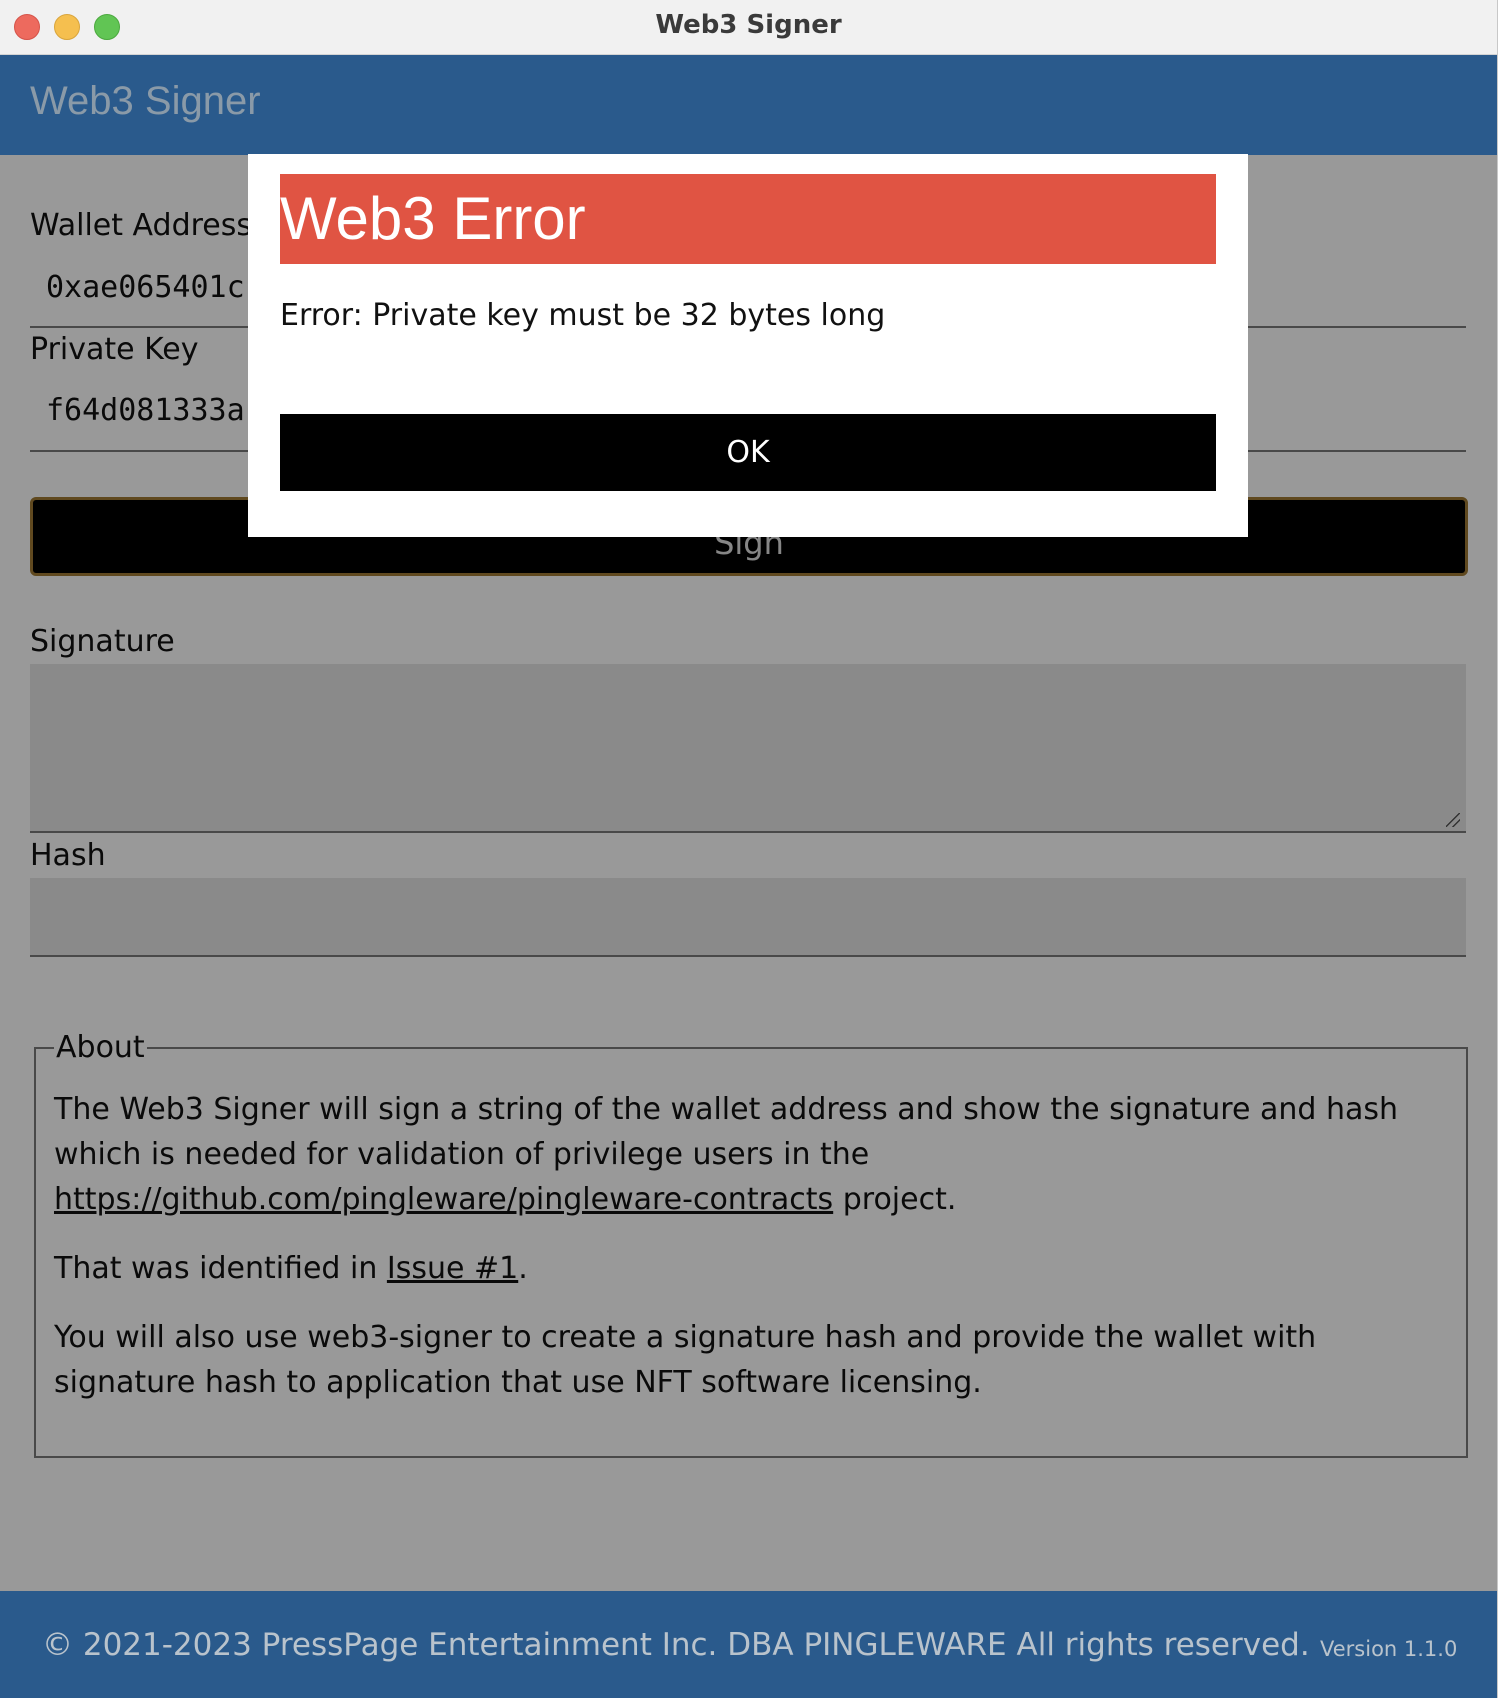  Describe the element at coordinates (433, 218) in the screenshot. I see `error-dialog-title: Web3 Error` at that location.